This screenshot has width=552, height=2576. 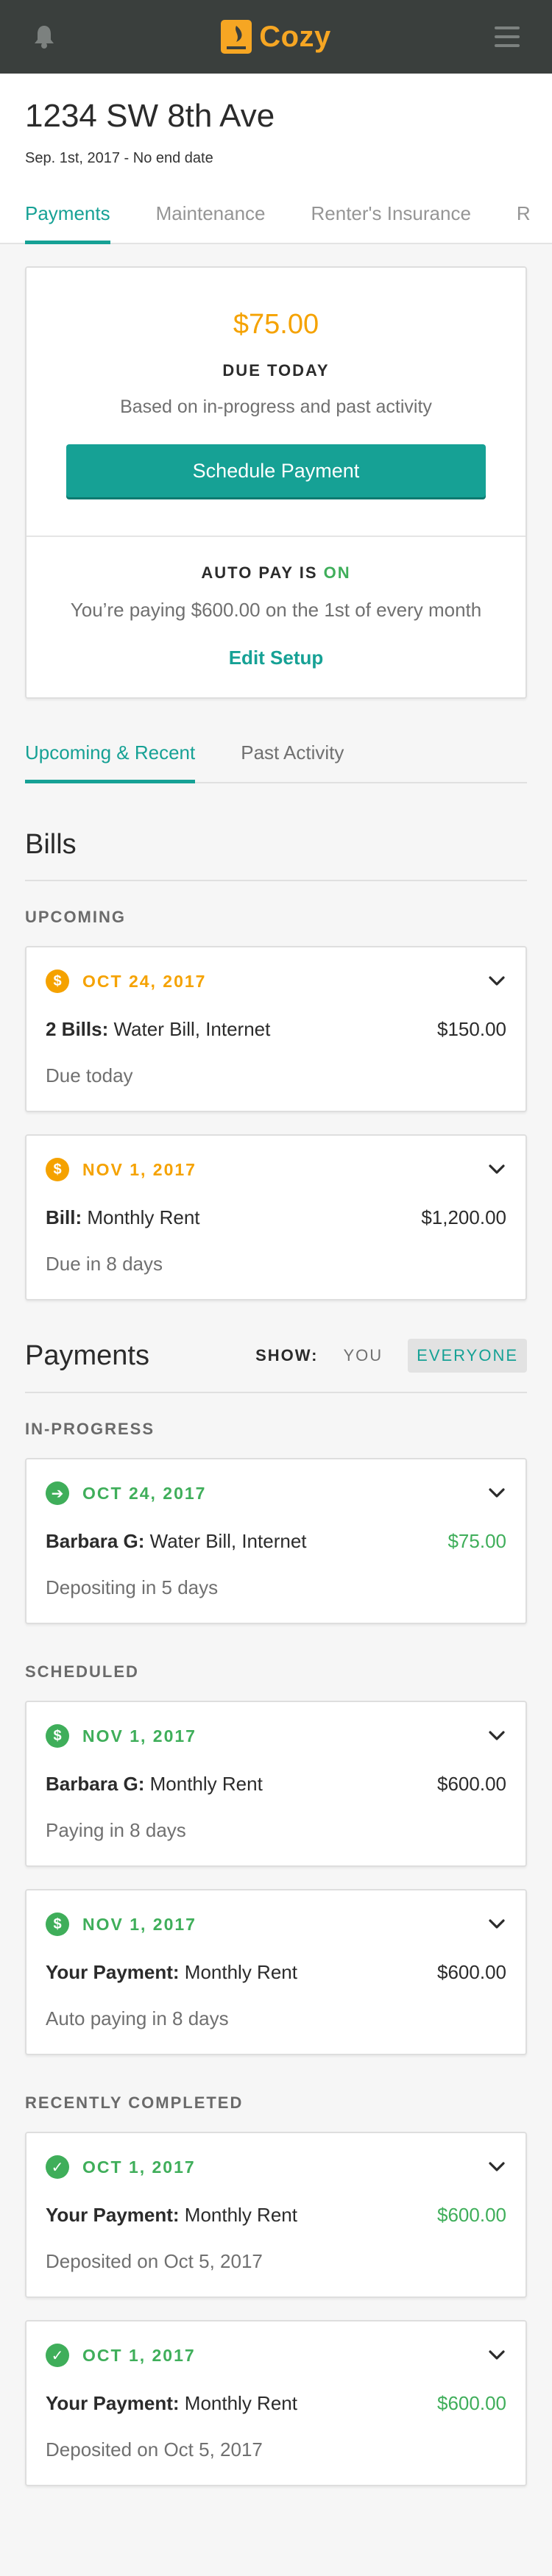 What do you see at coordinates (287, 1355) in the screenshot?
I see `show-label: SHOW:` at bounding box center [287, 1355].